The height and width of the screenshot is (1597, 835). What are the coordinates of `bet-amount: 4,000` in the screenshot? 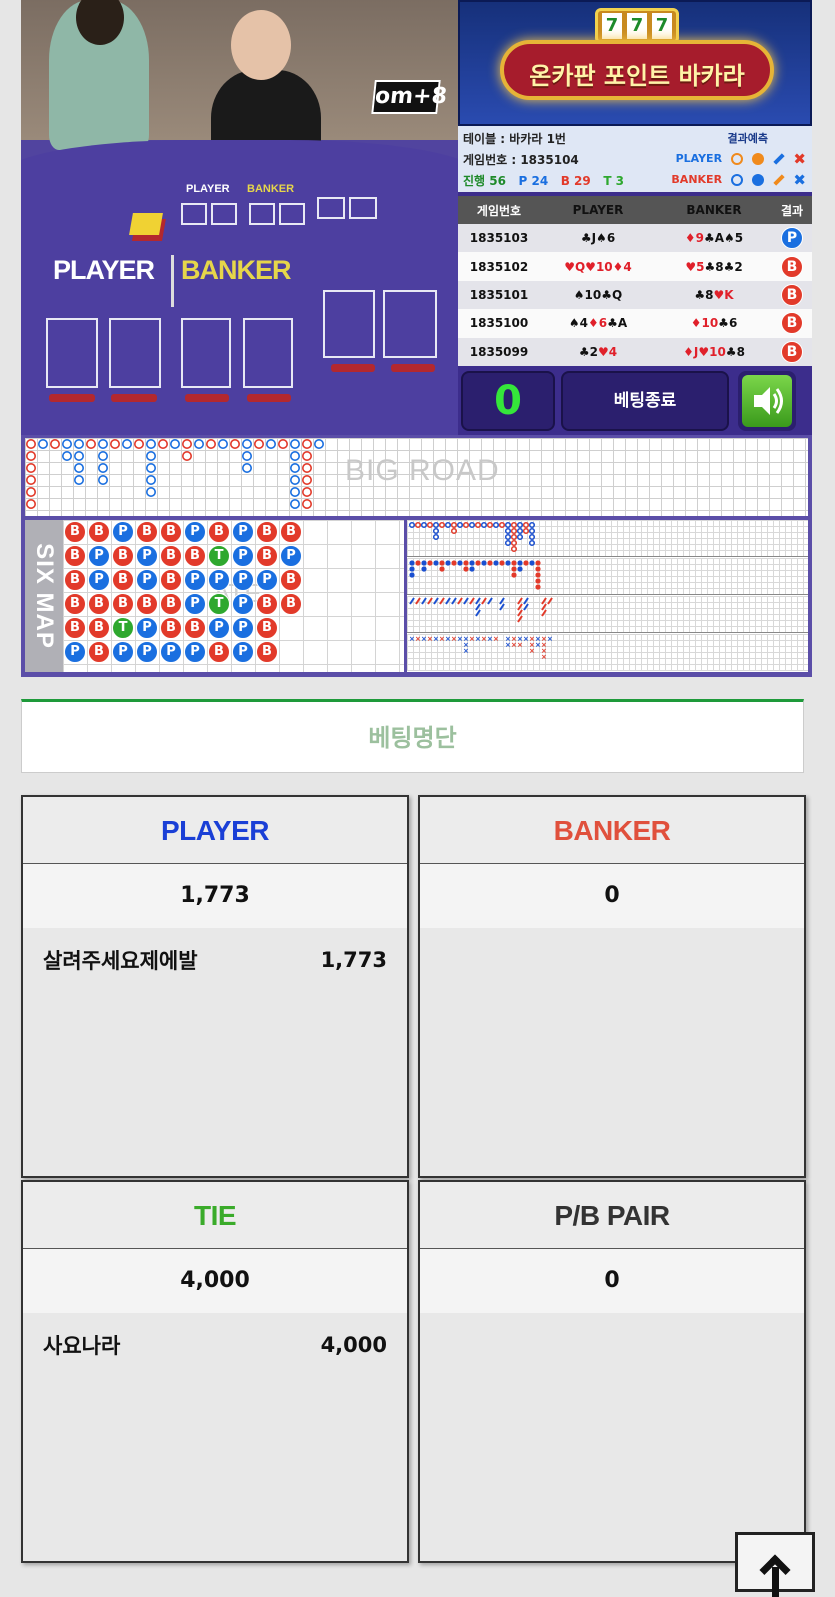 It's located at (353, 1345).